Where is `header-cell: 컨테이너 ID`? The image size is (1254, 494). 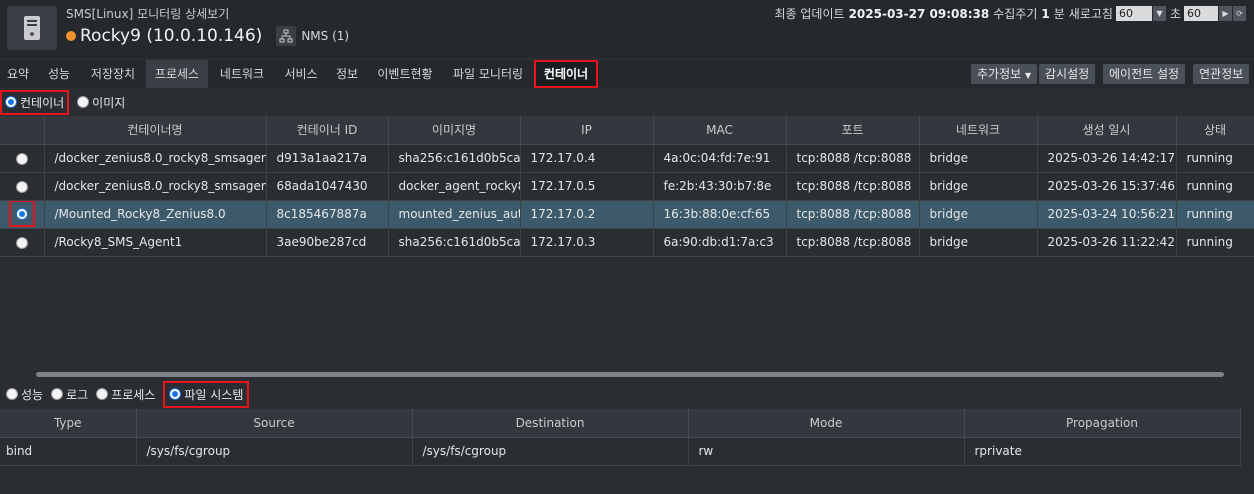 header-cell: 컨테이너 ID is located at coordinates (327, 130).